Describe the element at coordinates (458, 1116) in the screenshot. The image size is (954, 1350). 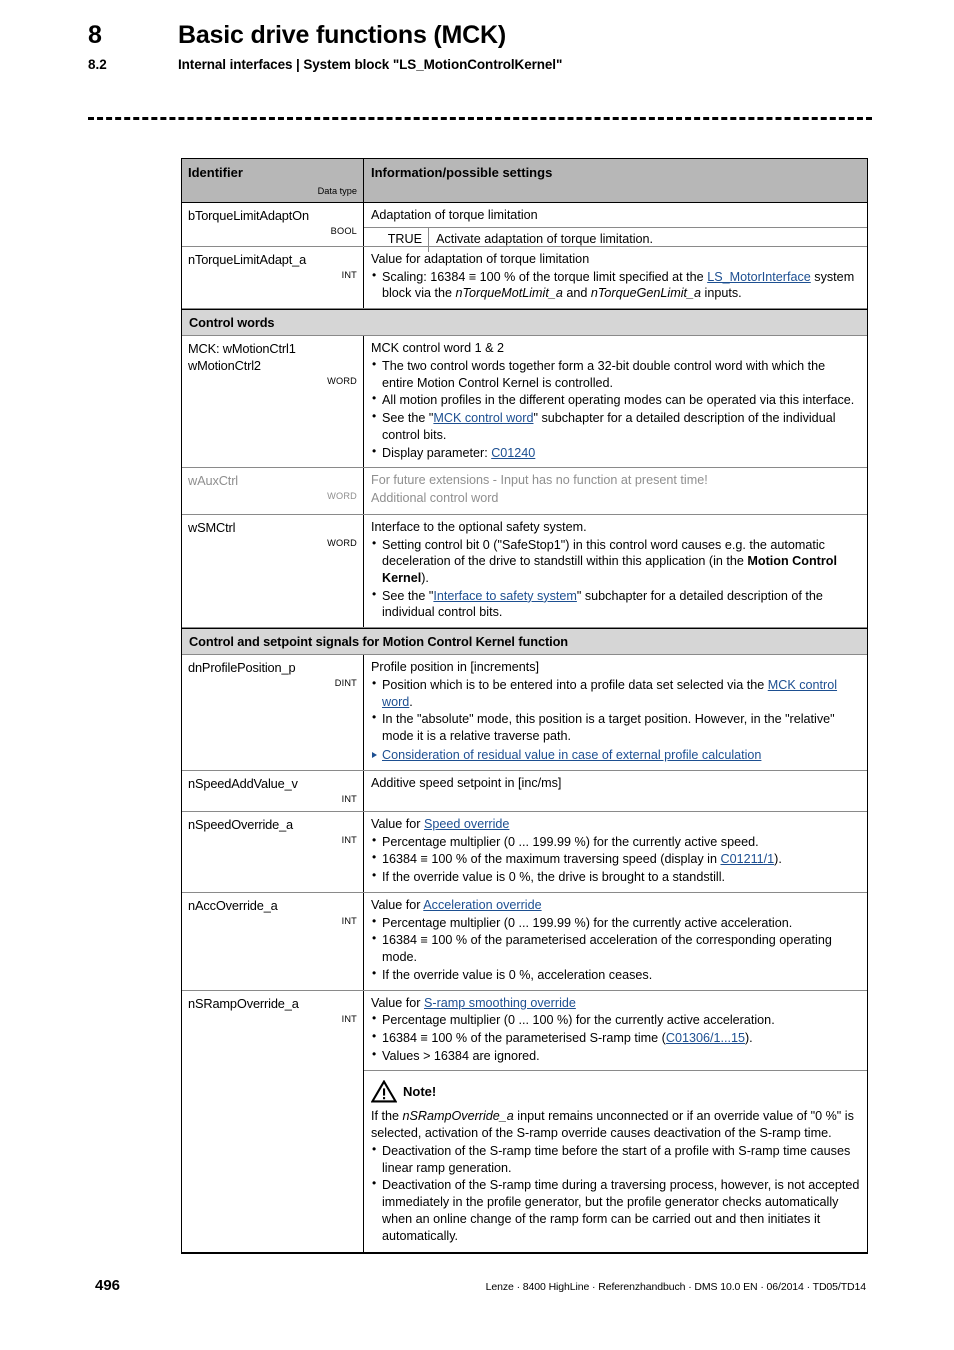
I see `param-nsrampoverride: nSRampOverride_a` at that location.